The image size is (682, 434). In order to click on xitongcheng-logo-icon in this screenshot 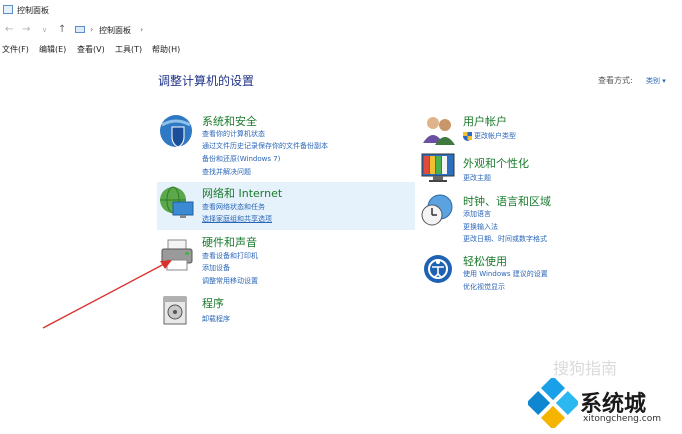, I will do `click(553, 403)`.